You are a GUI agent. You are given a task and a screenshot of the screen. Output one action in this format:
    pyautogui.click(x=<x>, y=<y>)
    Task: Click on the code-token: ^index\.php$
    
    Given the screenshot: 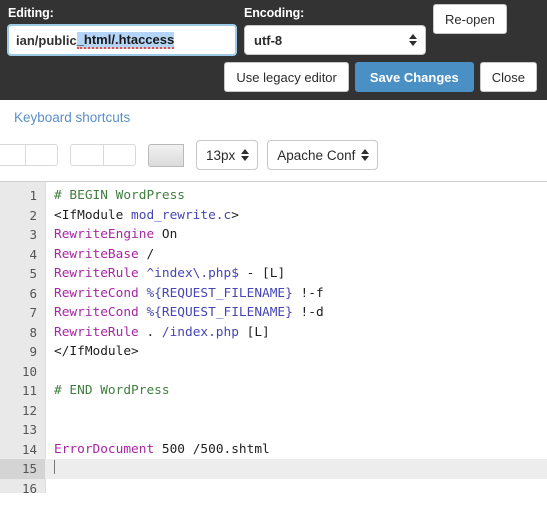 What is the action you would take?
    pyautogui.click(x=192, y=273)
    